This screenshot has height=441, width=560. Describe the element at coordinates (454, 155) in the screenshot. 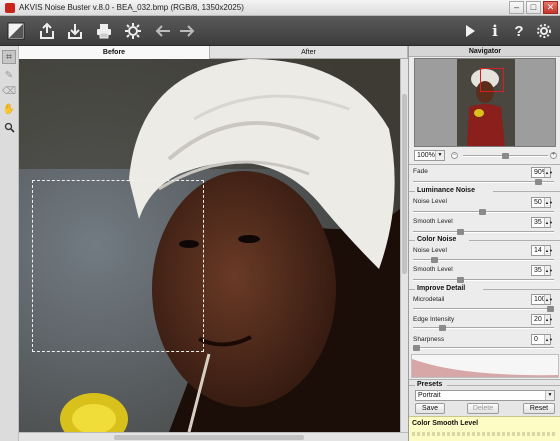

I see `zoom-out-button: −` at that location.